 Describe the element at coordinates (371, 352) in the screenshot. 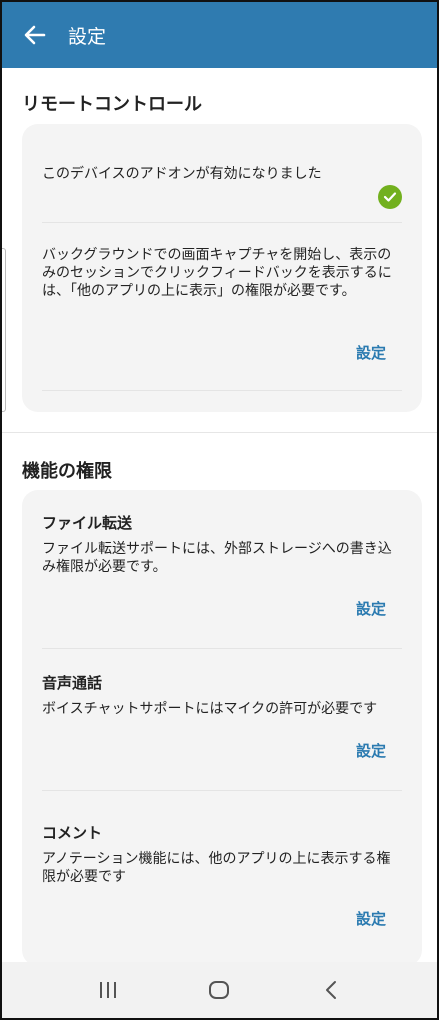

I see `overlay-settings-button: 設定` at that location.